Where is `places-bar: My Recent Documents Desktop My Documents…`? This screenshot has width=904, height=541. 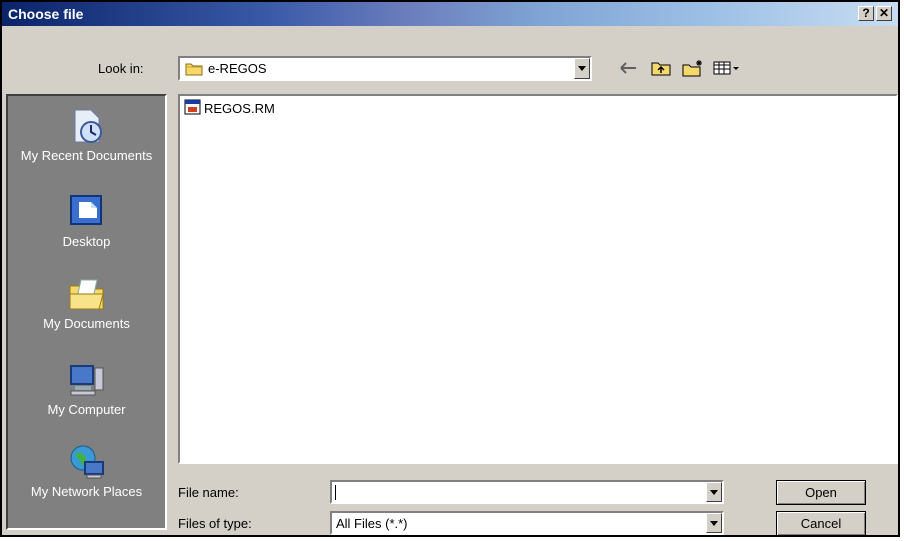 places-bar: My Recent Documents Desktop My Documents… is located at coordinates (86, 312).